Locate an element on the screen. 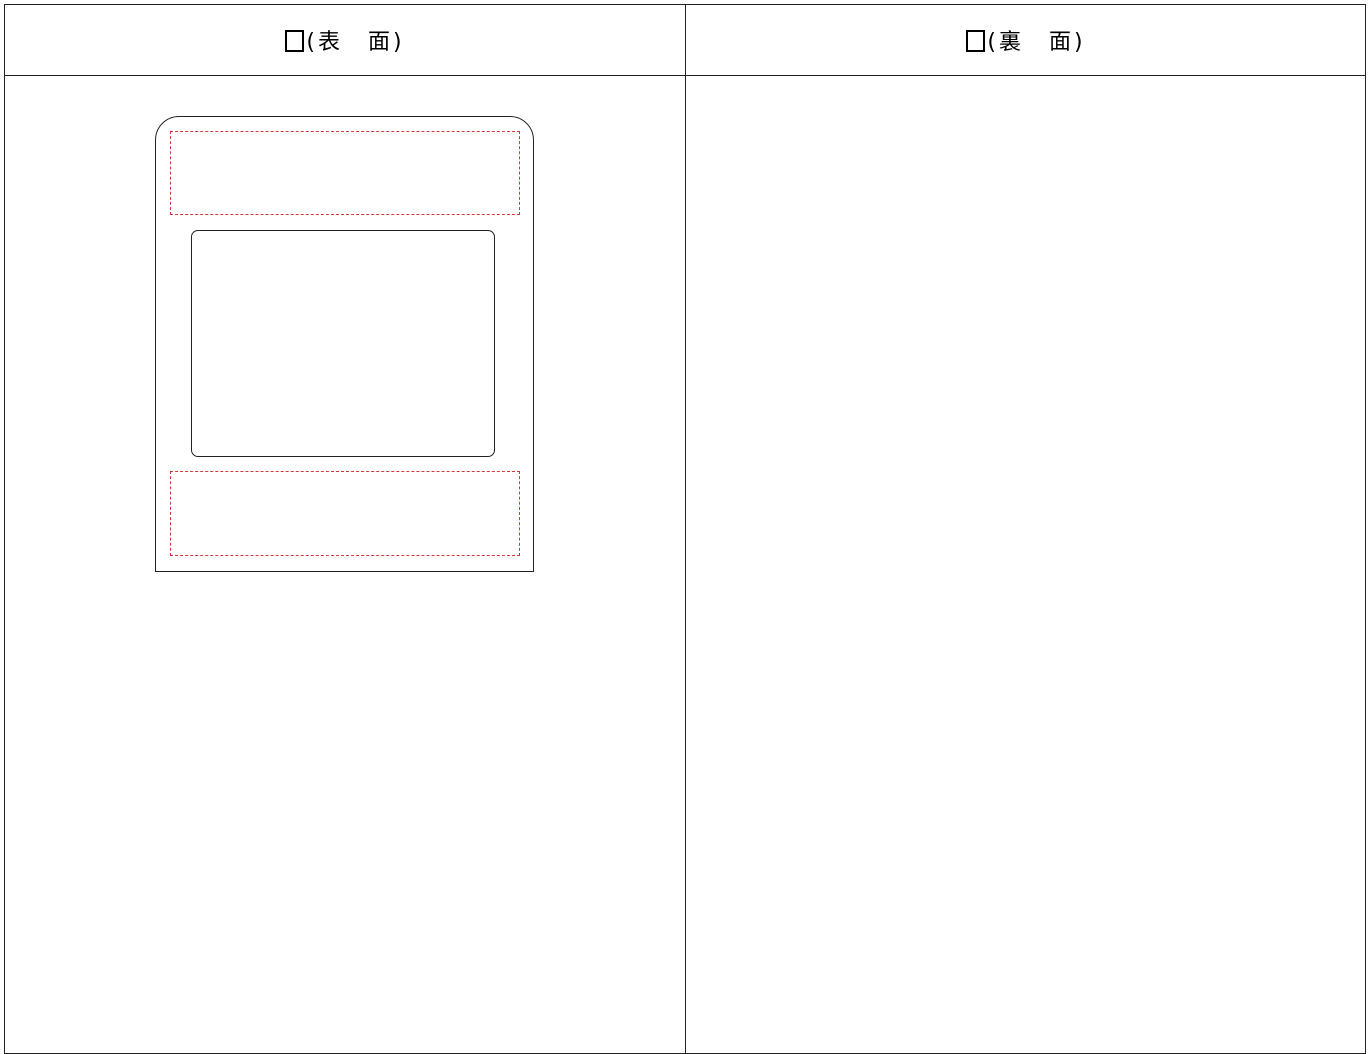 The height and width of the screenshot is (1054, 1371). card-outline is located at coordinates (344, 344).